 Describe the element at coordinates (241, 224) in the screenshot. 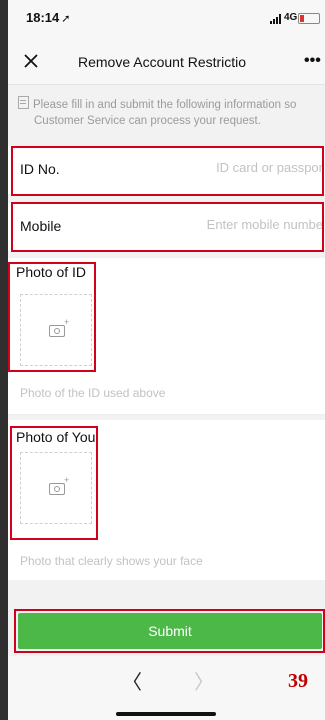

I see `mobile-input` at that location.